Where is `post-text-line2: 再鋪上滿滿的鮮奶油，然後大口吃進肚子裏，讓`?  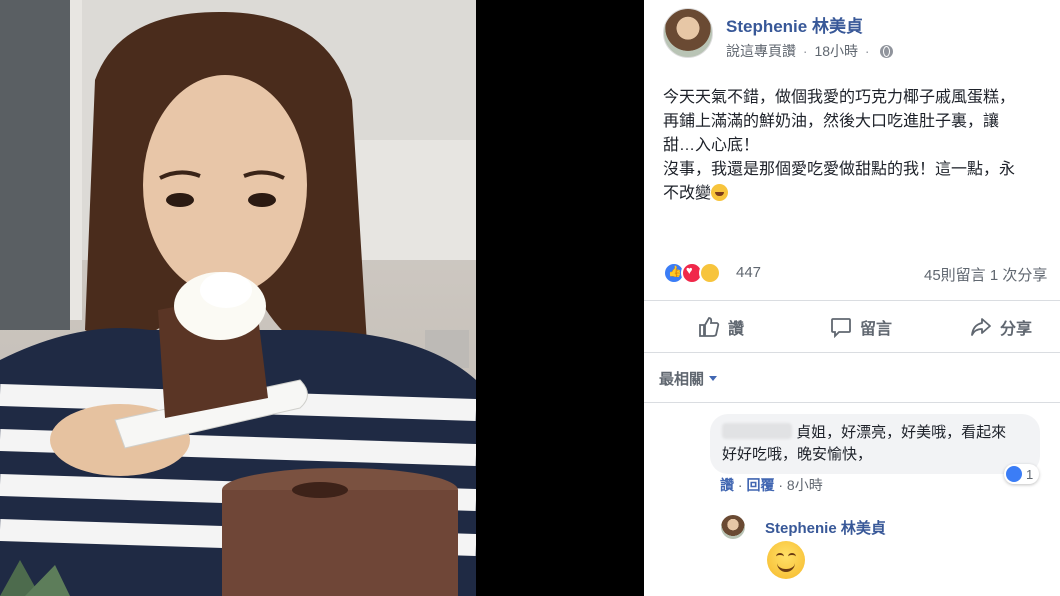 post-text-line2: 再鋪上滿滿的鮮奶油，然後大口吃進肚子裏，讓 is located at coordinates (831, 121).